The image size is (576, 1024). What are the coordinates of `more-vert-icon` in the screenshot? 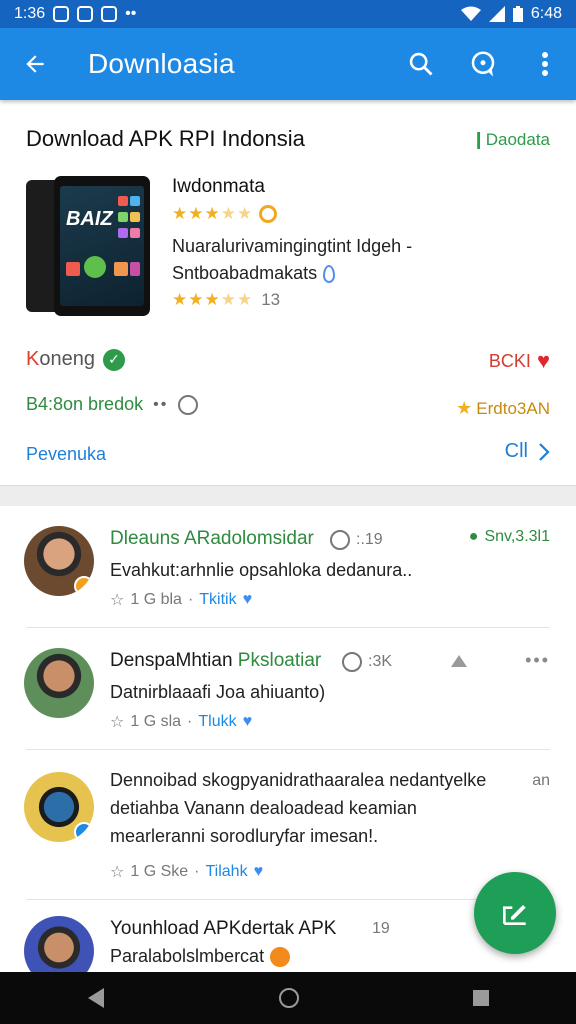 It's located at (545, 64).